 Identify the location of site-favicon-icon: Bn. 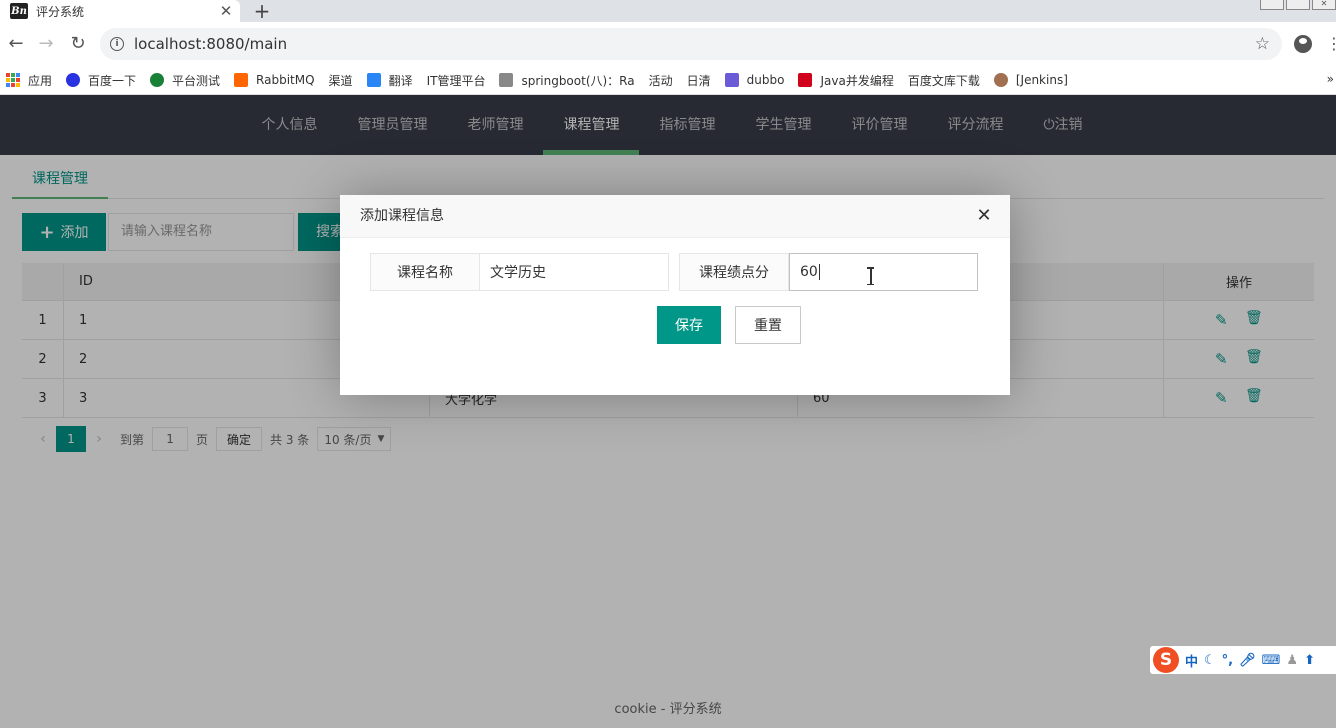
(19, 11).